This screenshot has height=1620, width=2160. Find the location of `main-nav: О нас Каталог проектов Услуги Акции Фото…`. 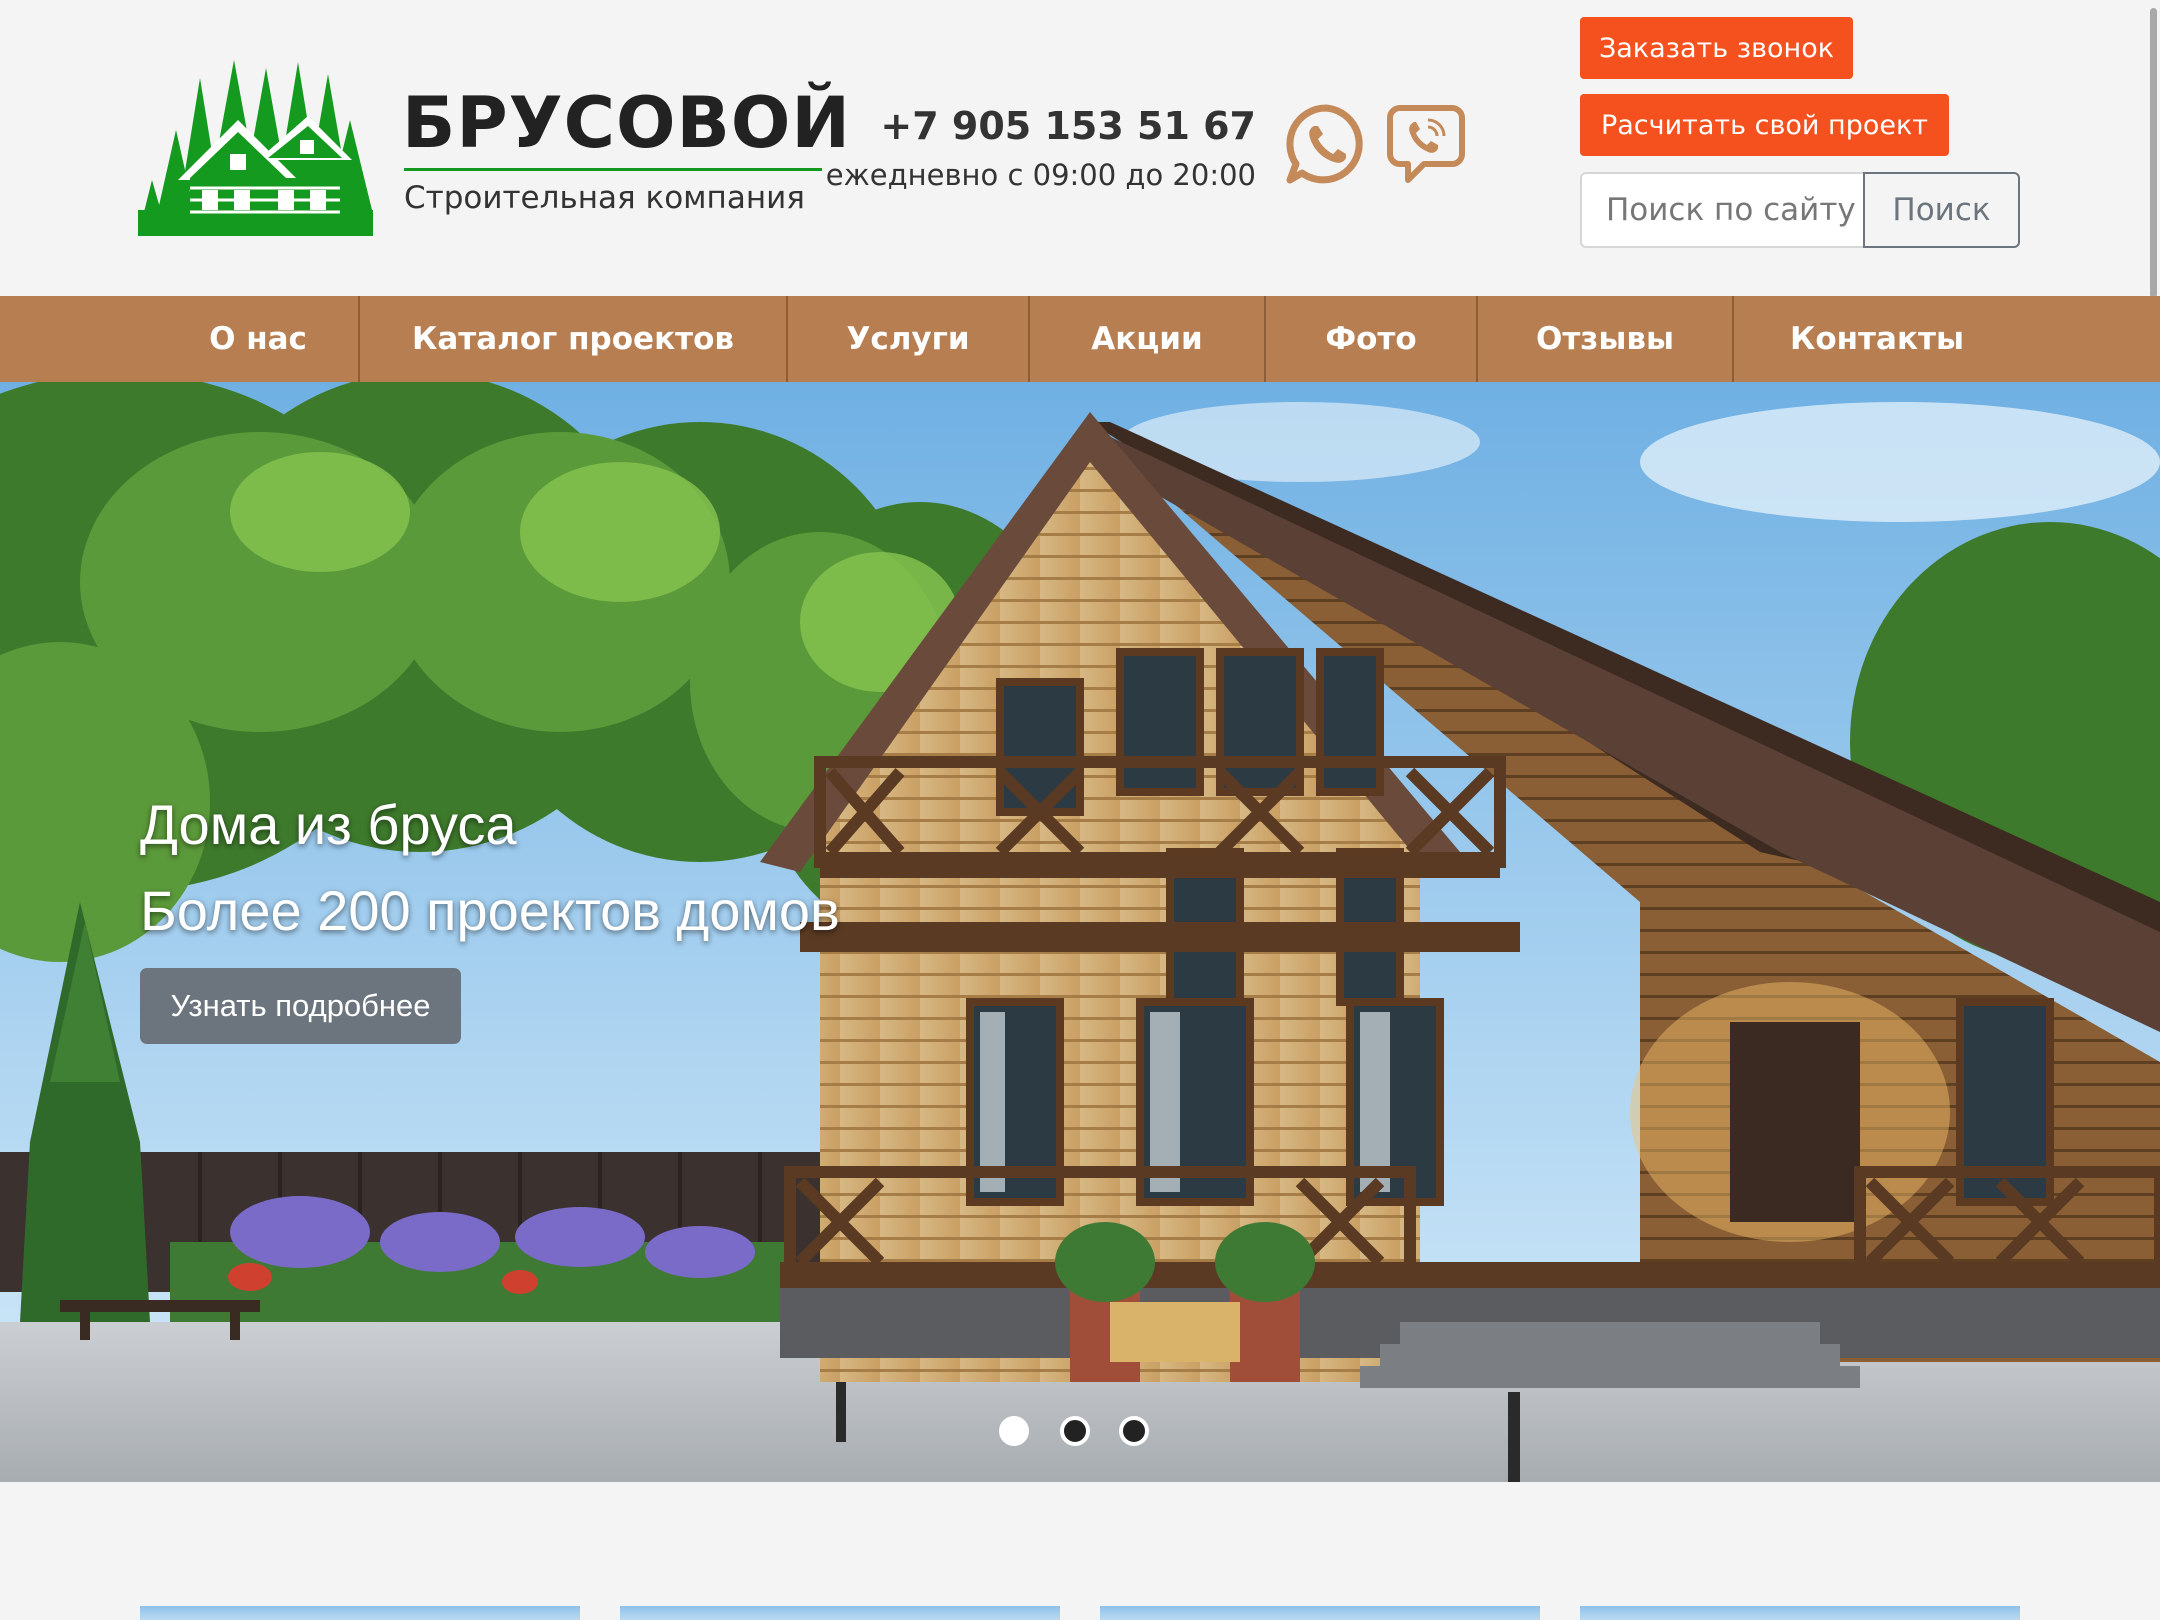

main-nav: О нас Каталог проектов Услуги Акции Фото… is located at coordinates (1080, 339).